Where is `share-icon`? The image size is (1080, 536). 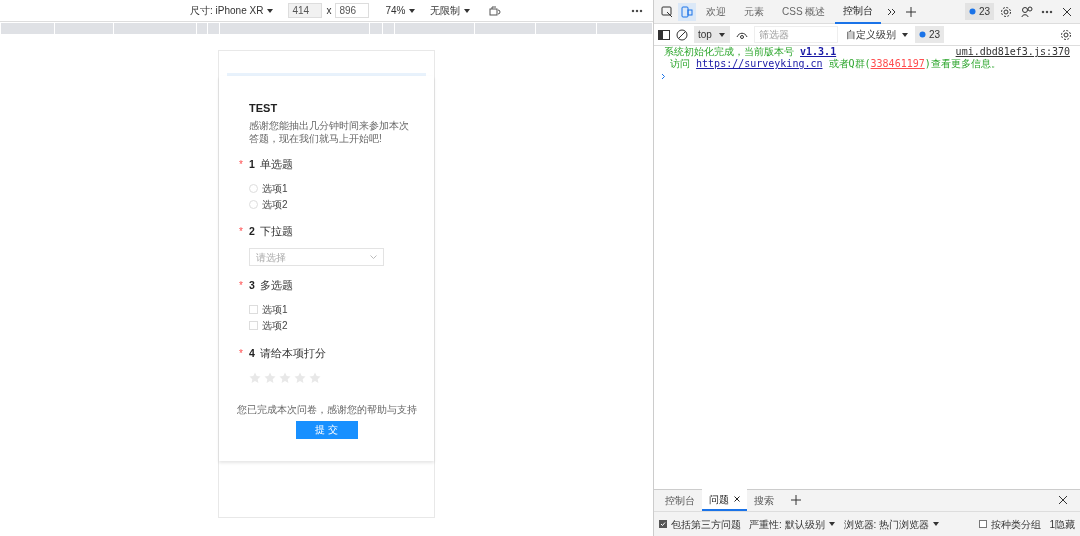
share-icon is located at coordinates (1027, 11).